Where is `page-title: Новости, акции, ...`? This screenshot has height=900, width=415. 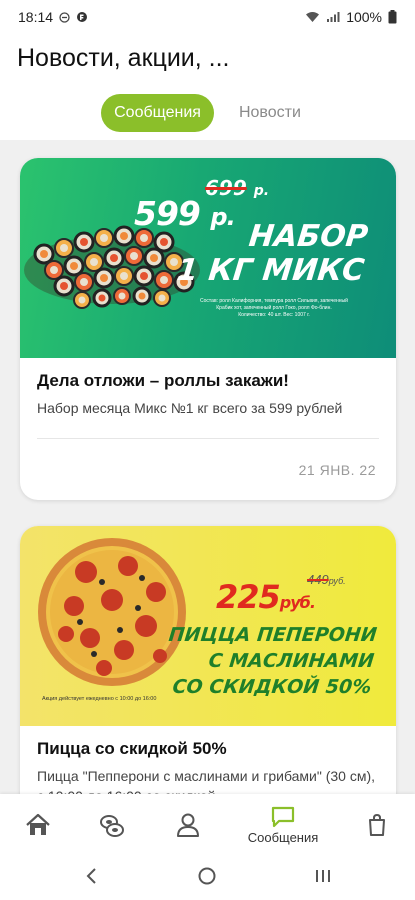 page-title: Новости, акции, ... is located at coordinates (123, 58).